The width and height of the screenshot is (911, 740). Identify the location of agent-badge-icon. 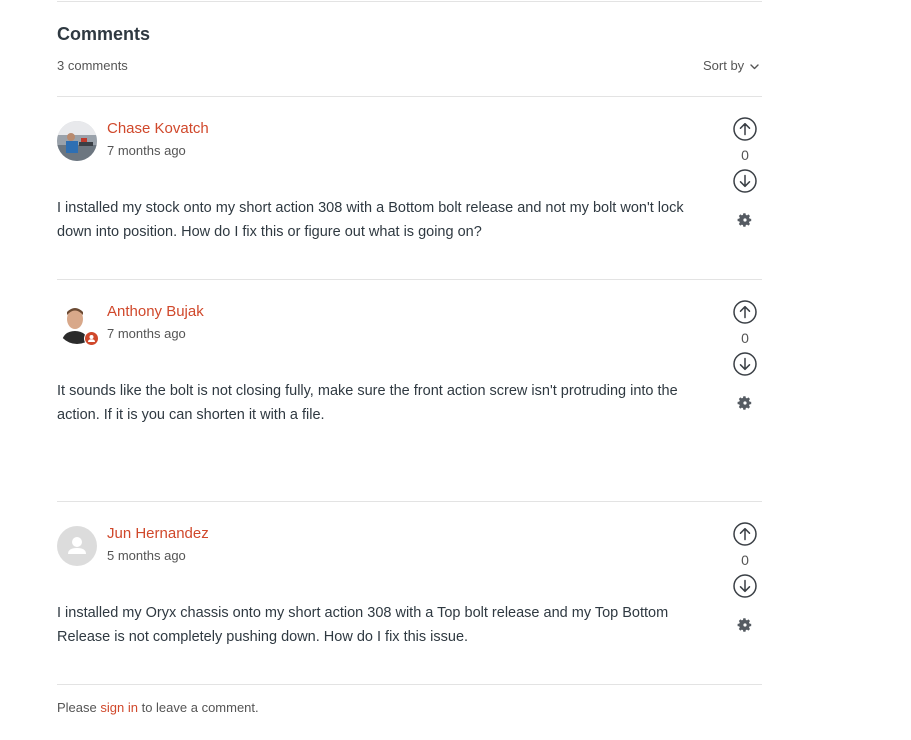
(91, 338).